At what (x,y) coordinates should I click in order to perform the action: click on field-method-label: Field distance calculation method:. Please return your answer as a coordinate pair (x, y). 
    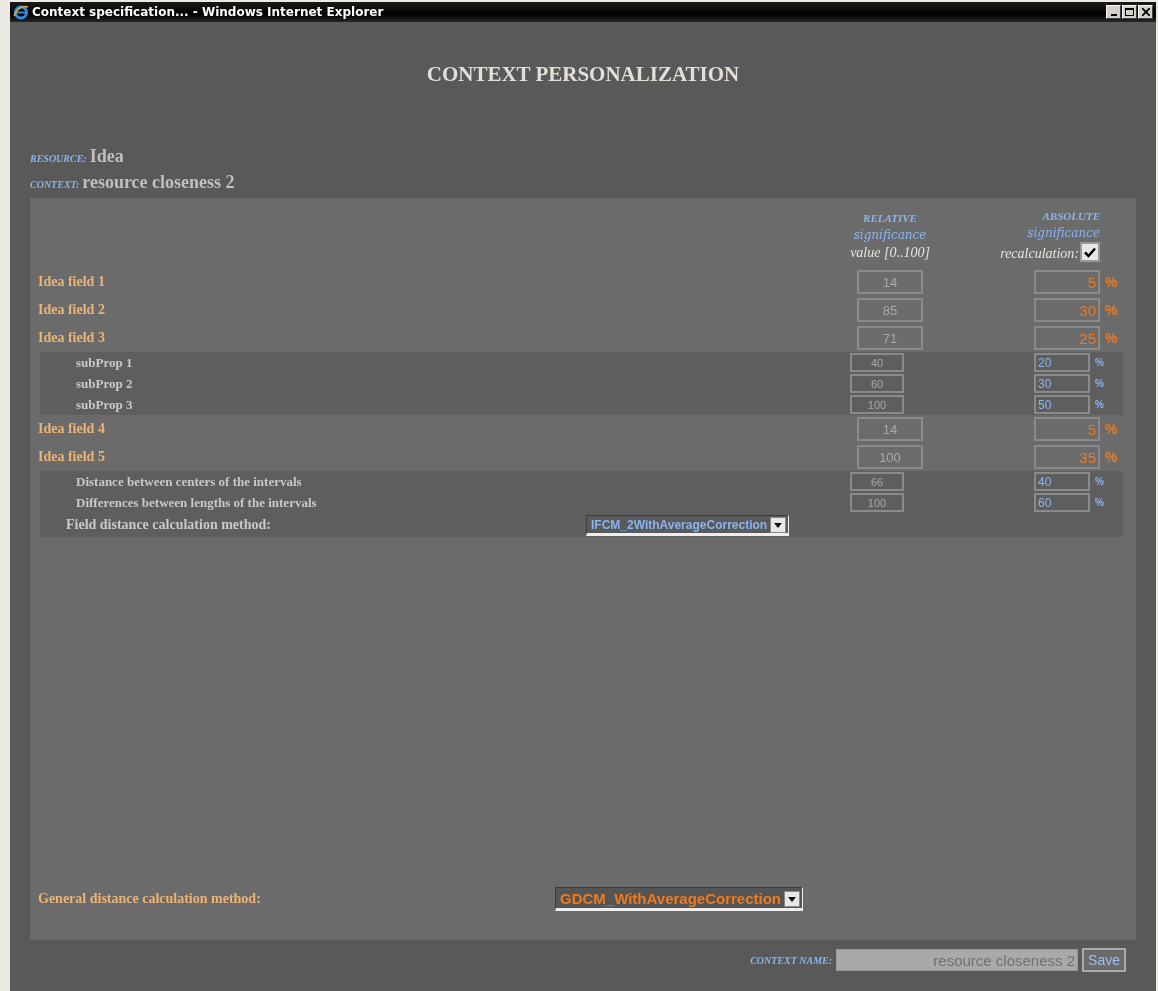
    Looking at the image, I should click on (168, 525).